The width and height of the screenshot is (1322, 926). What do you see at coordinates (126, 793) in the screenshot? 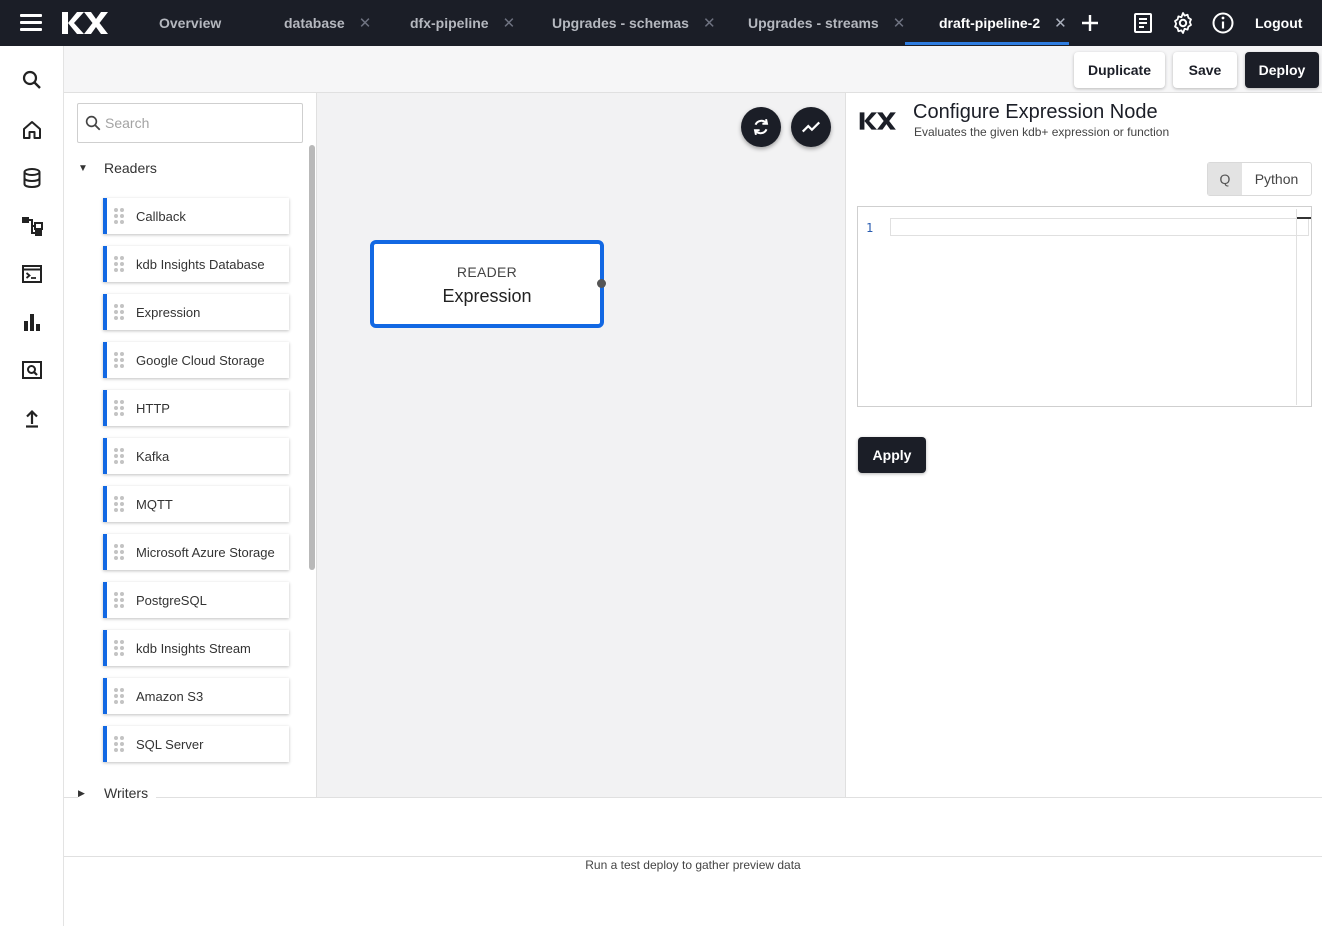
I see `group-label: Writers` at bounding box center [126, 793].